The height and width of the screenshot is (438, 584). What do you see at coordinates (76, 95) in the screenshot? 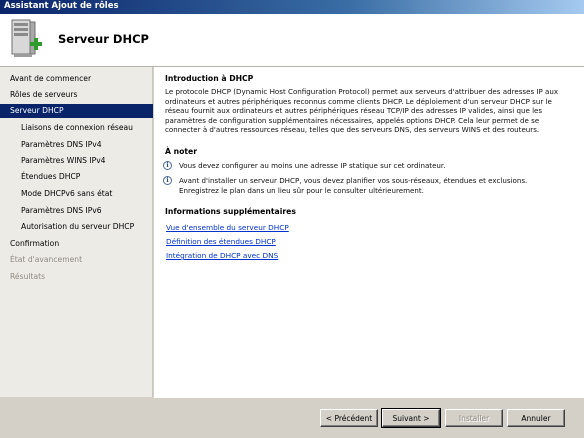
I see `step-roles-de-serveurs: Rôles de serveurs` at bounding box center [76, 95].